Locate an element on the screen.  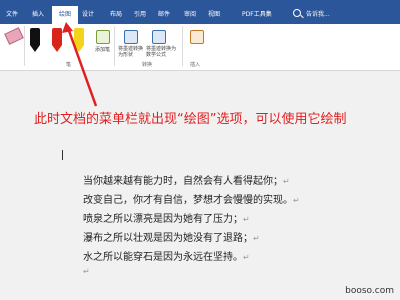
document-line: 水之所以能穿石是因为永远在坚持。↵ is located at coordinates (166, 255).